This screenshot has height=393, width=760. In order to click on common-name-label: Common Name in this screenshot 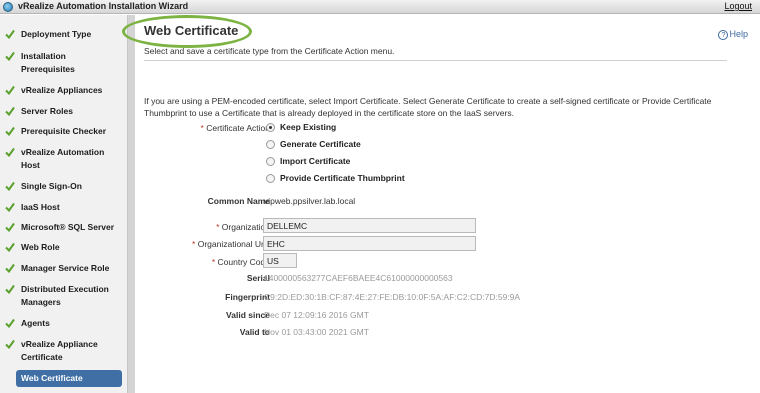, I will do `click(238, 201)`.